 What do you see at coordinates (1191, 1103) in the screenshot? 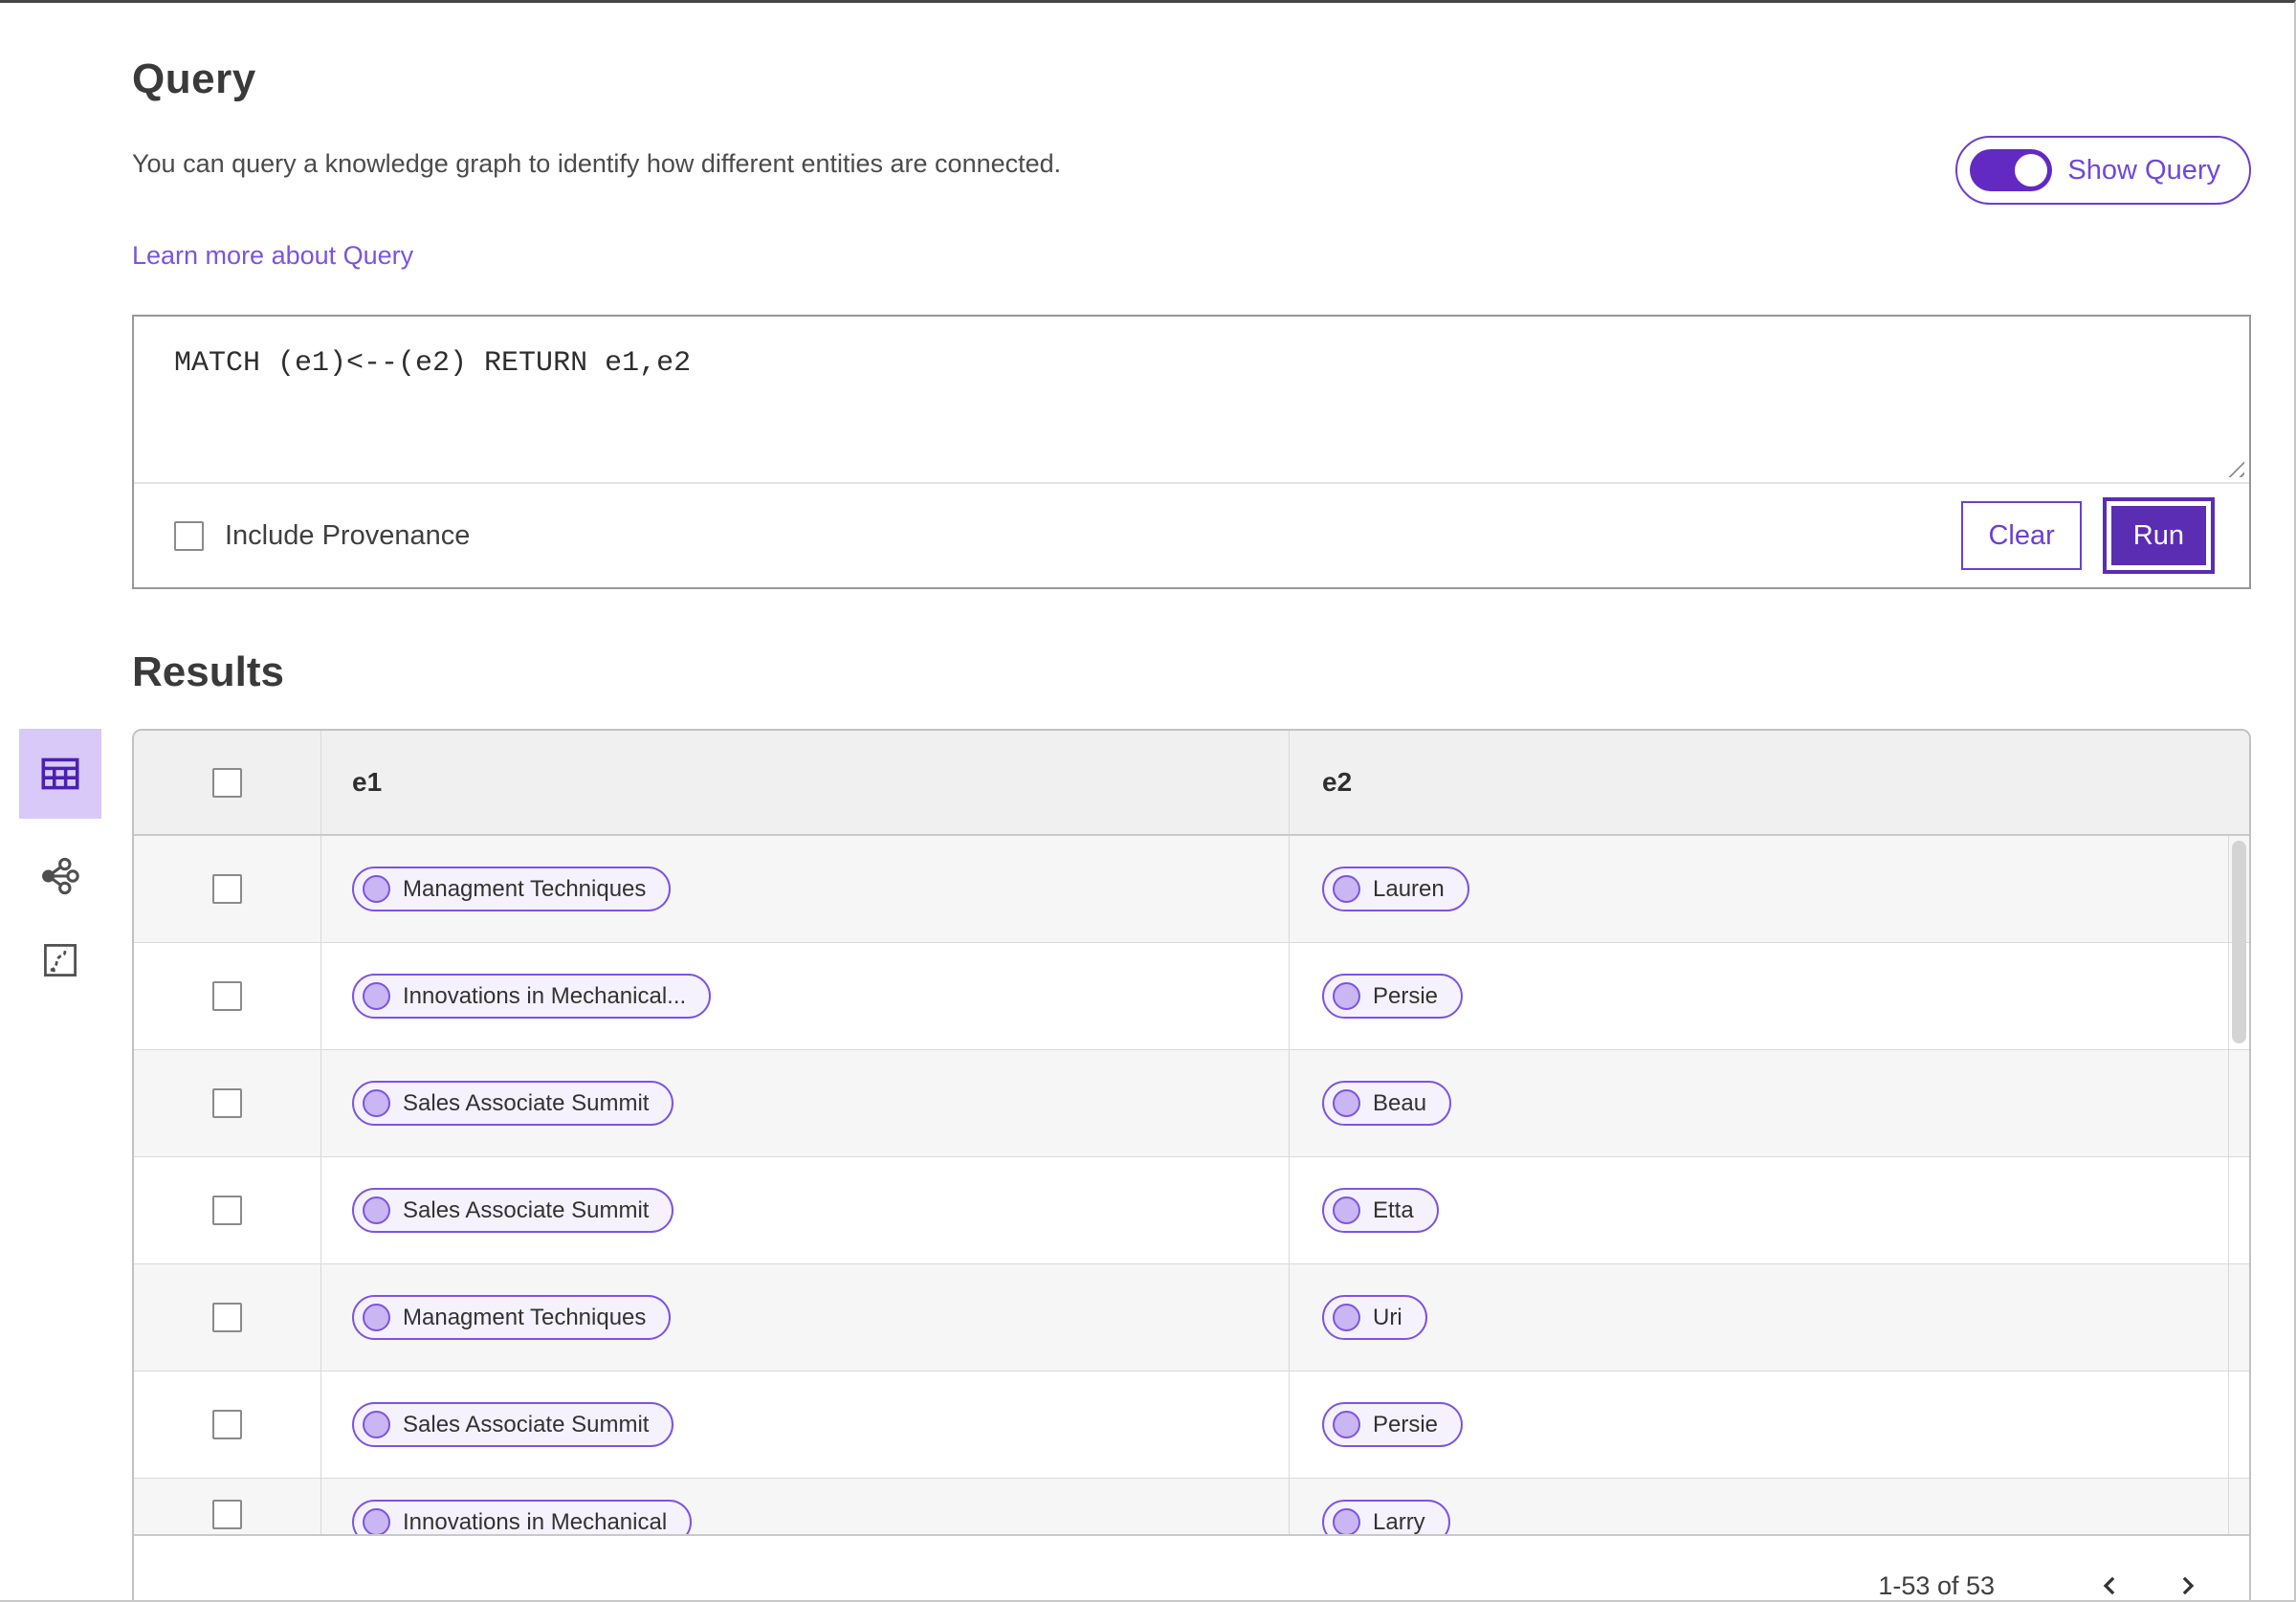
I see `table-row: Sales Associate Summit Beau` at bounding box center [1191, 1103].